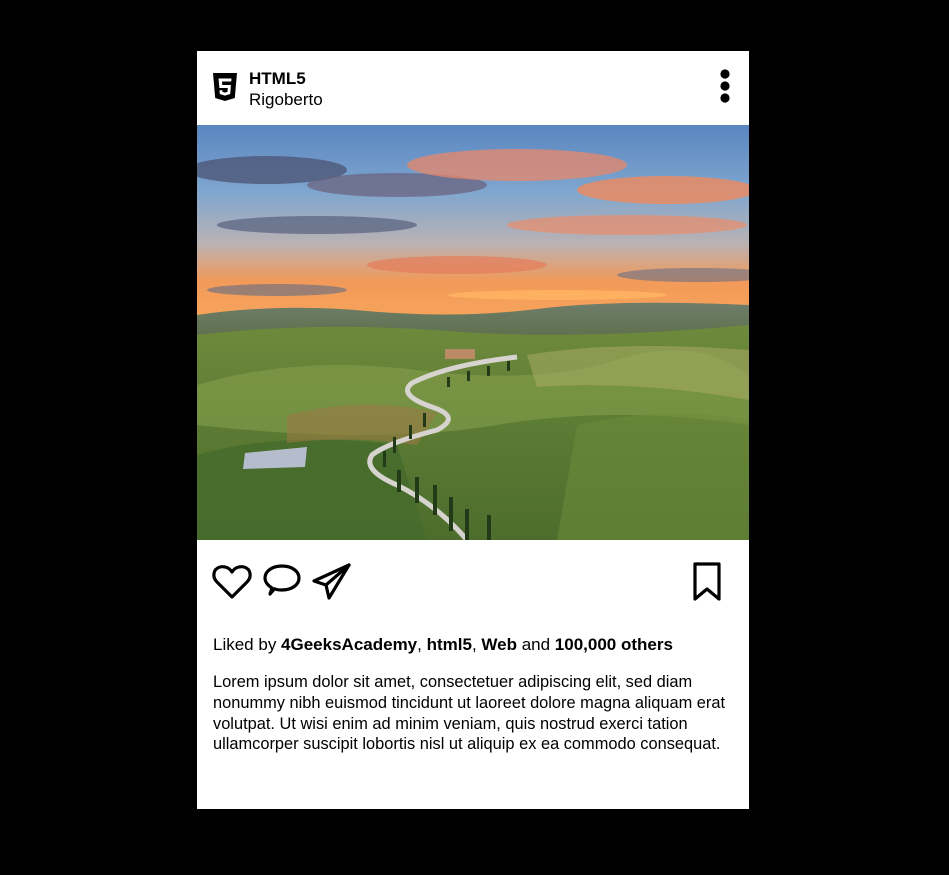  I want to click on liked-by-user-web: Web, so click(499, 644).